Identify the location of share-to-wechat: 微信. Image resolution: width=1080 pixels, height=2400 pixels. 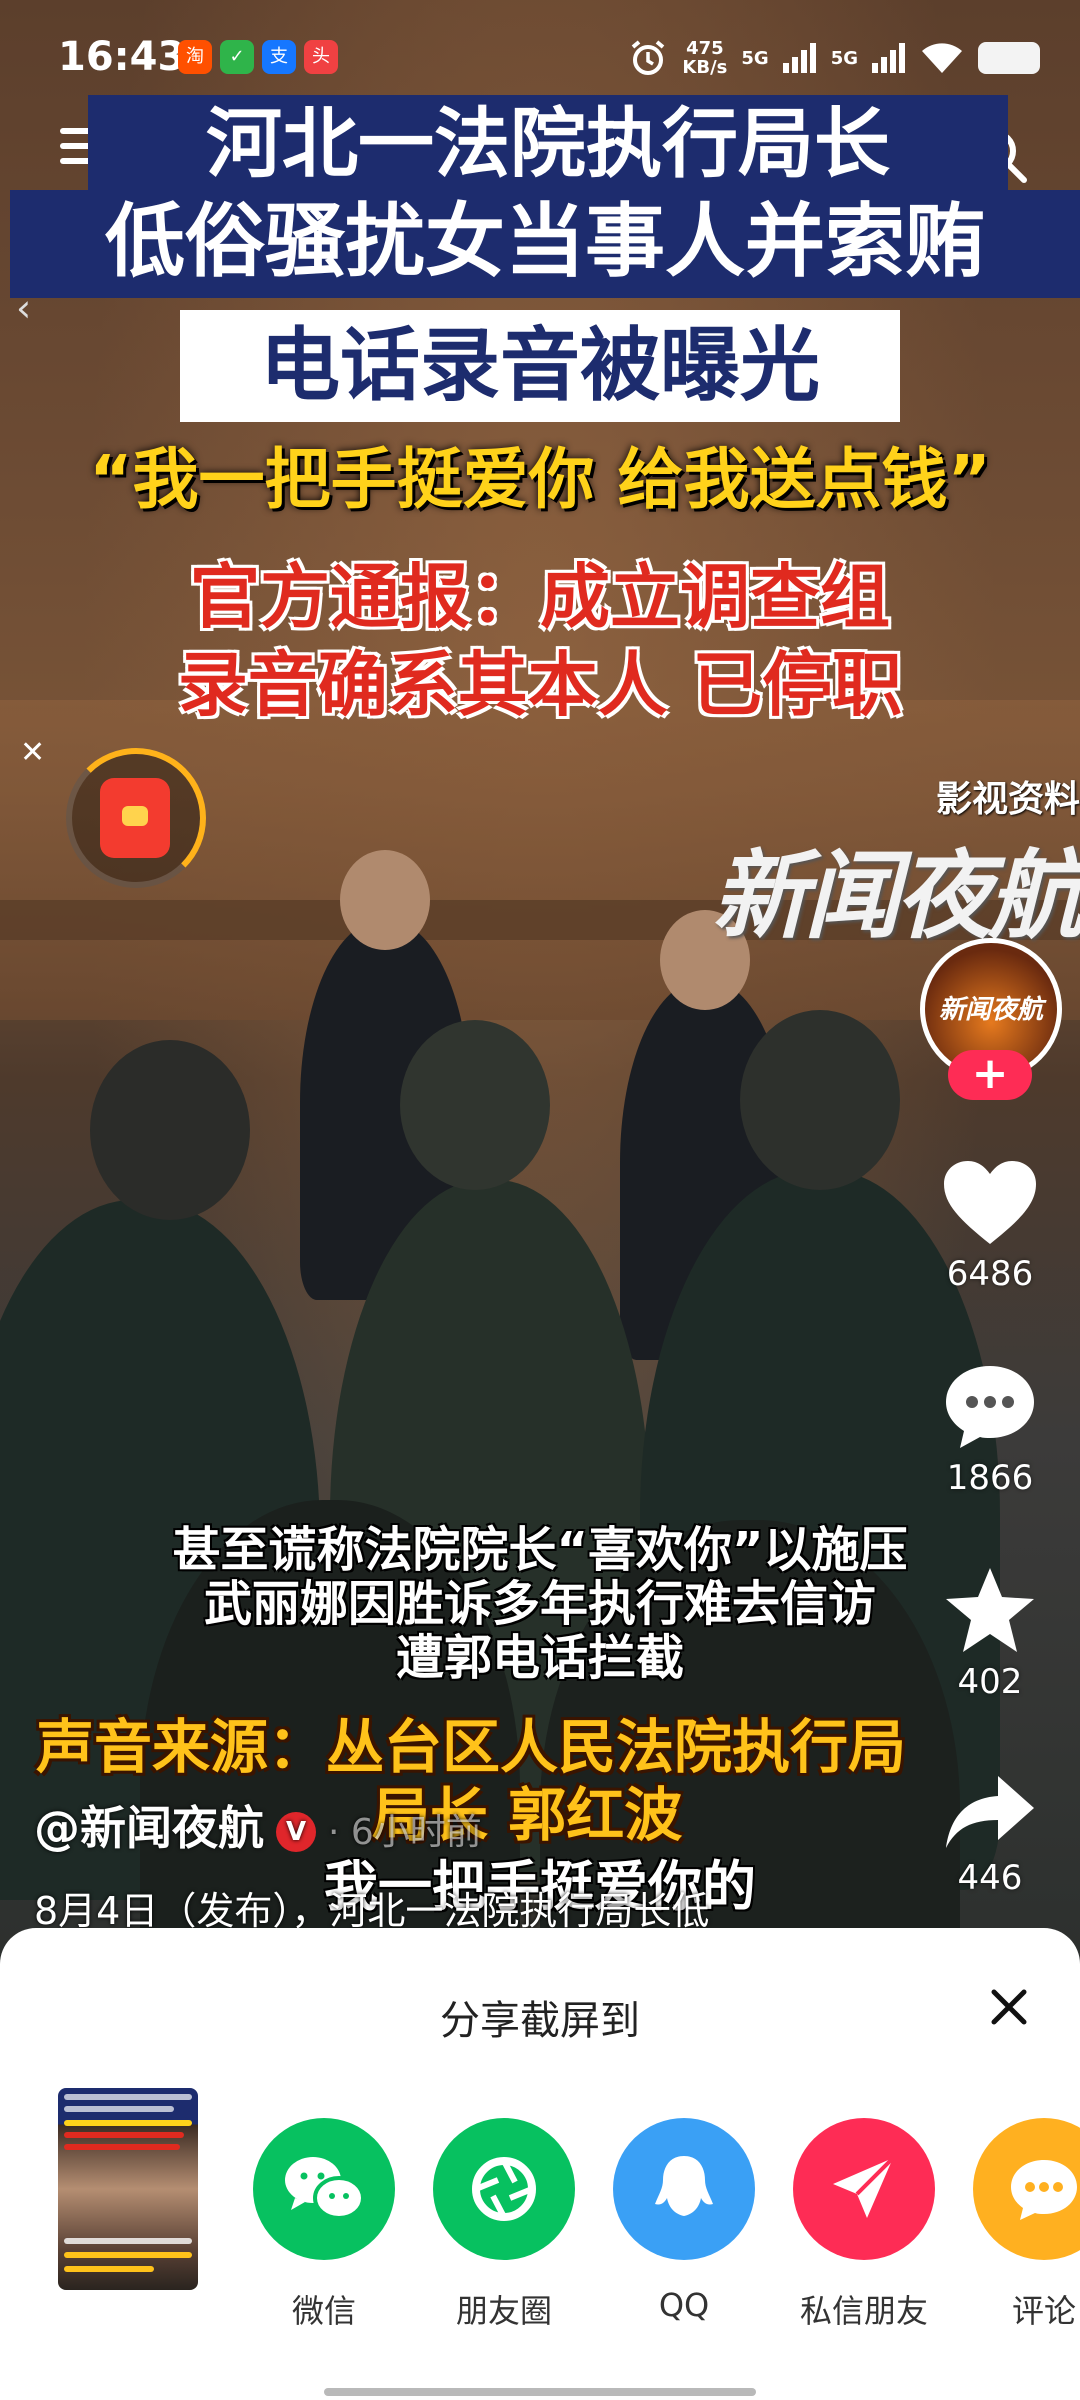
(324, 2225).